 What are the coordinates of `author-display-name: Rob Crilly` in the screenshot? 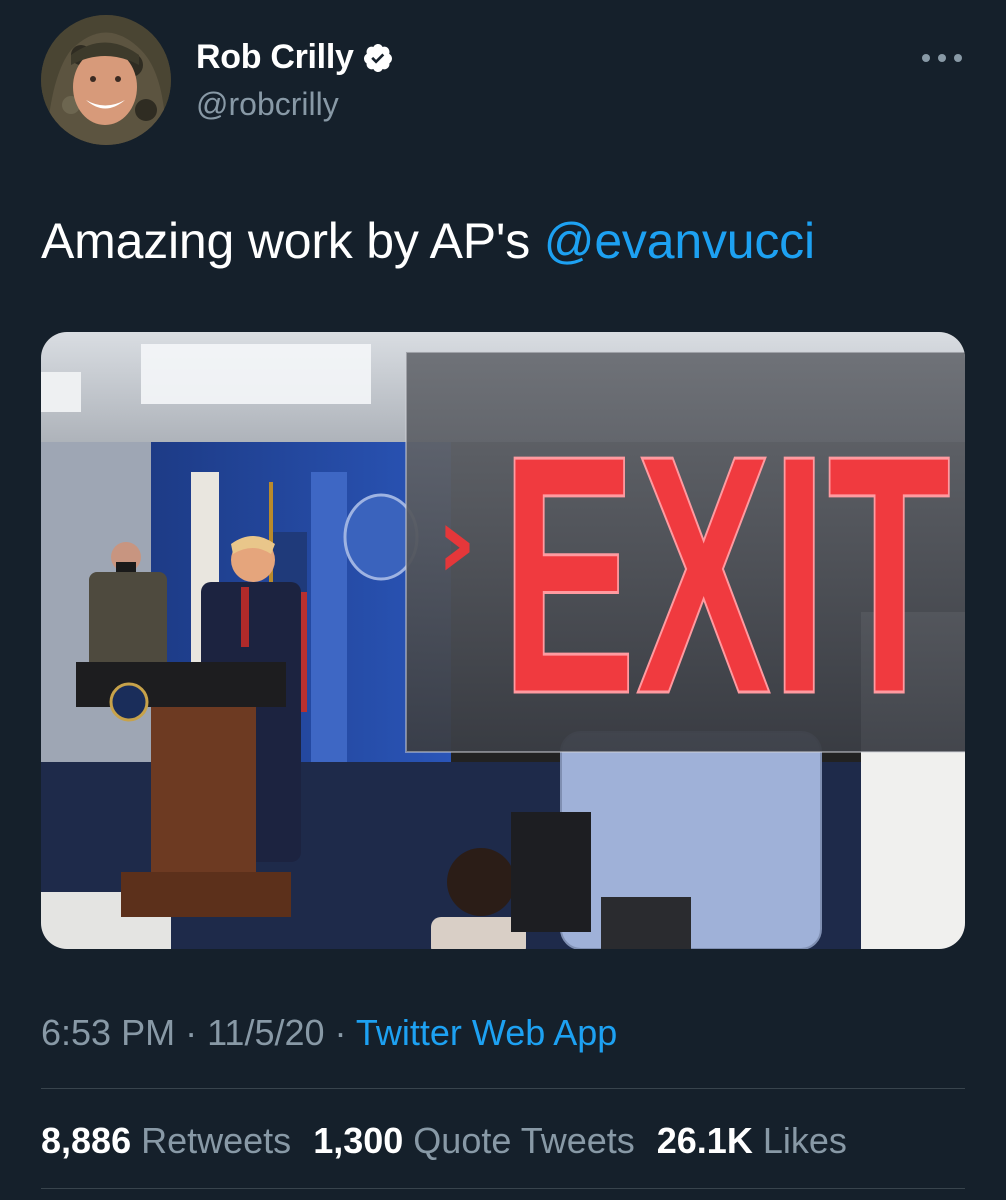 It's located at (275, 57).